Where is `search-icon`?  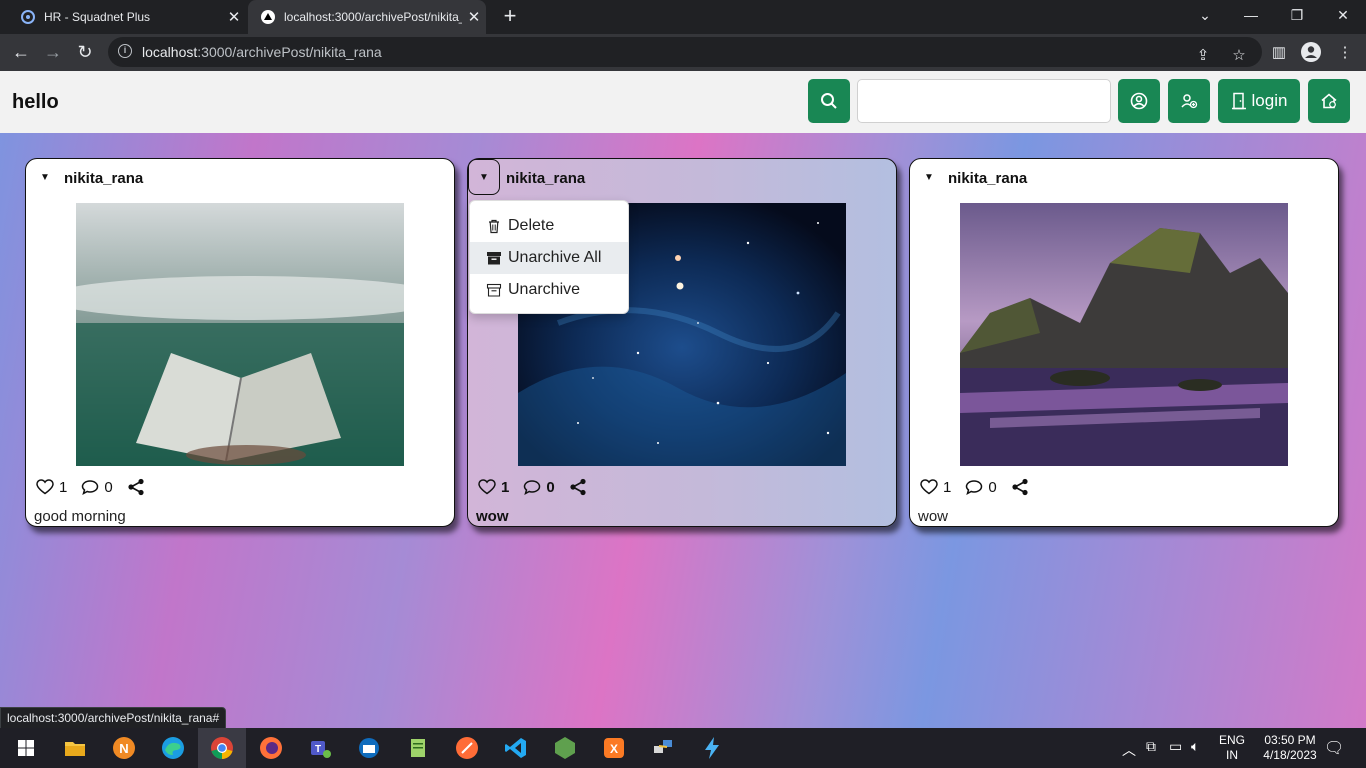 search-icon is located at coordinates (829, 101).